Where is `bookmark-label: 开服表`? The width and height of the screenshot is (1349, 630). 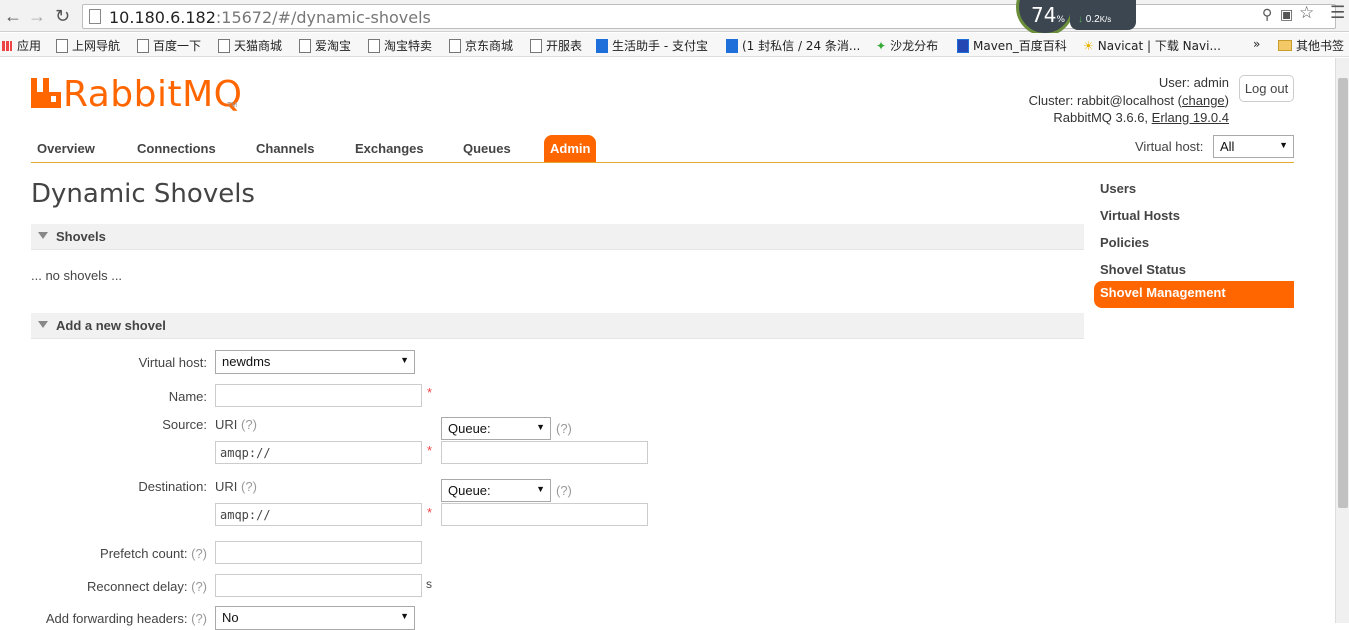
bookmark-label: 开服表 is located at coordinates (564, 46).